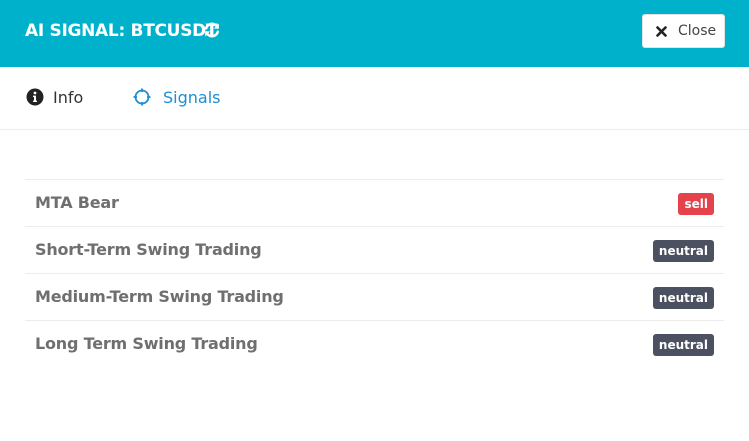 This screenshot has width=749, height=441. What do you see at coordinates (374, 296) in the screenshot?
I see `signal-row: Medium-Term Swing Trading neutral` at bounding box center [374, 296].